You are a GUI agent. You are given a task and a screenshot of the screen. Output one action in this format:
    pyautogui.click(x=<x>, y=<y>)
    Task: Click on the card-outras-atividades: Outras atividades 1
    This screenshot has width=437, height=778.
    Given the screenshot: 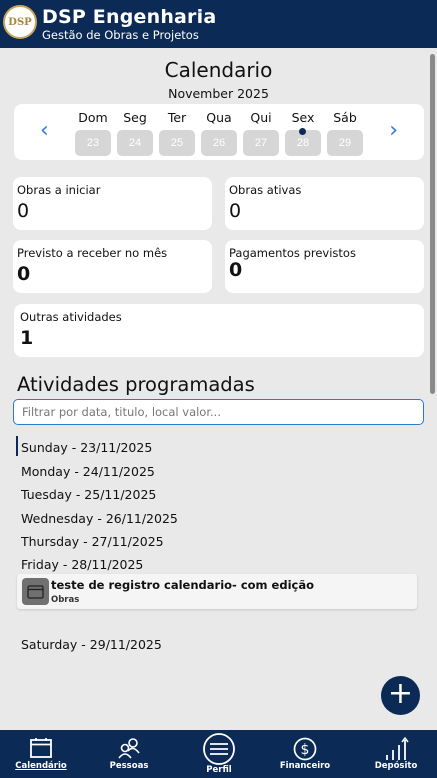 What is the action you would take?
    pyautogui.click(x=219, y=330)
    